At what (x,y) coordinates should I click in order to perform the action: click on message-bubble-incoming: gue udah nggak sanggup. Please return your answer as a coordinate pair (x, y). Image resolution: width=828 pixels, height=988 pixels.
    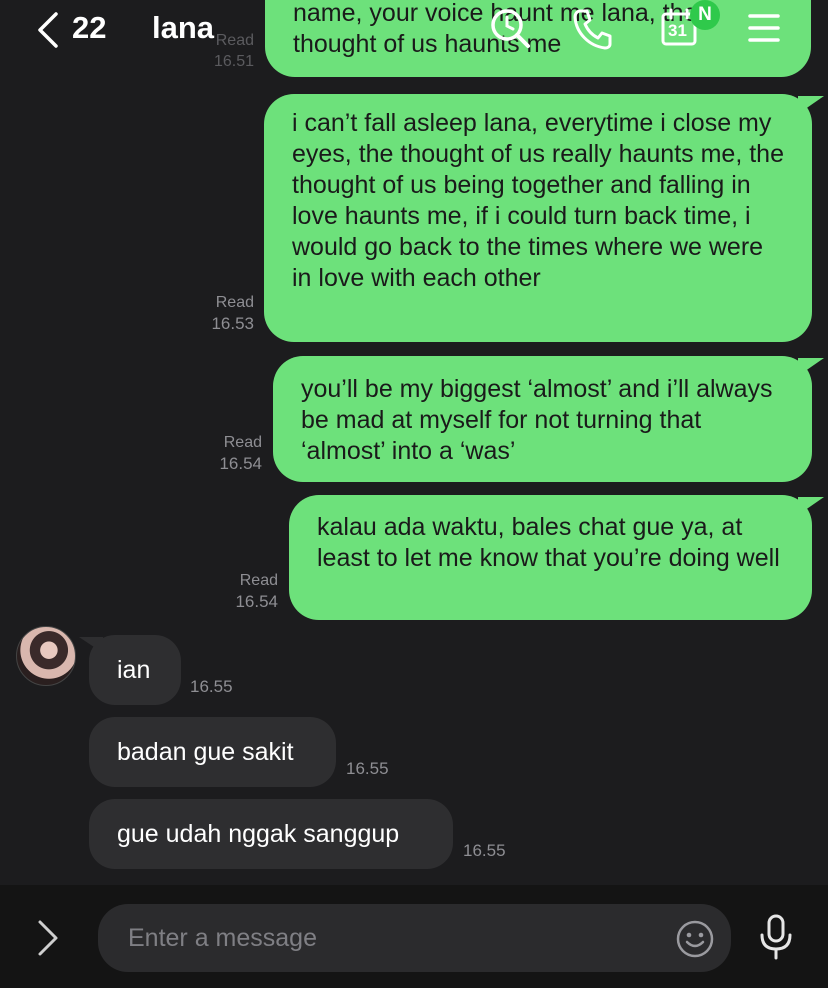
    Looking at the image, I should click on (271, 834).